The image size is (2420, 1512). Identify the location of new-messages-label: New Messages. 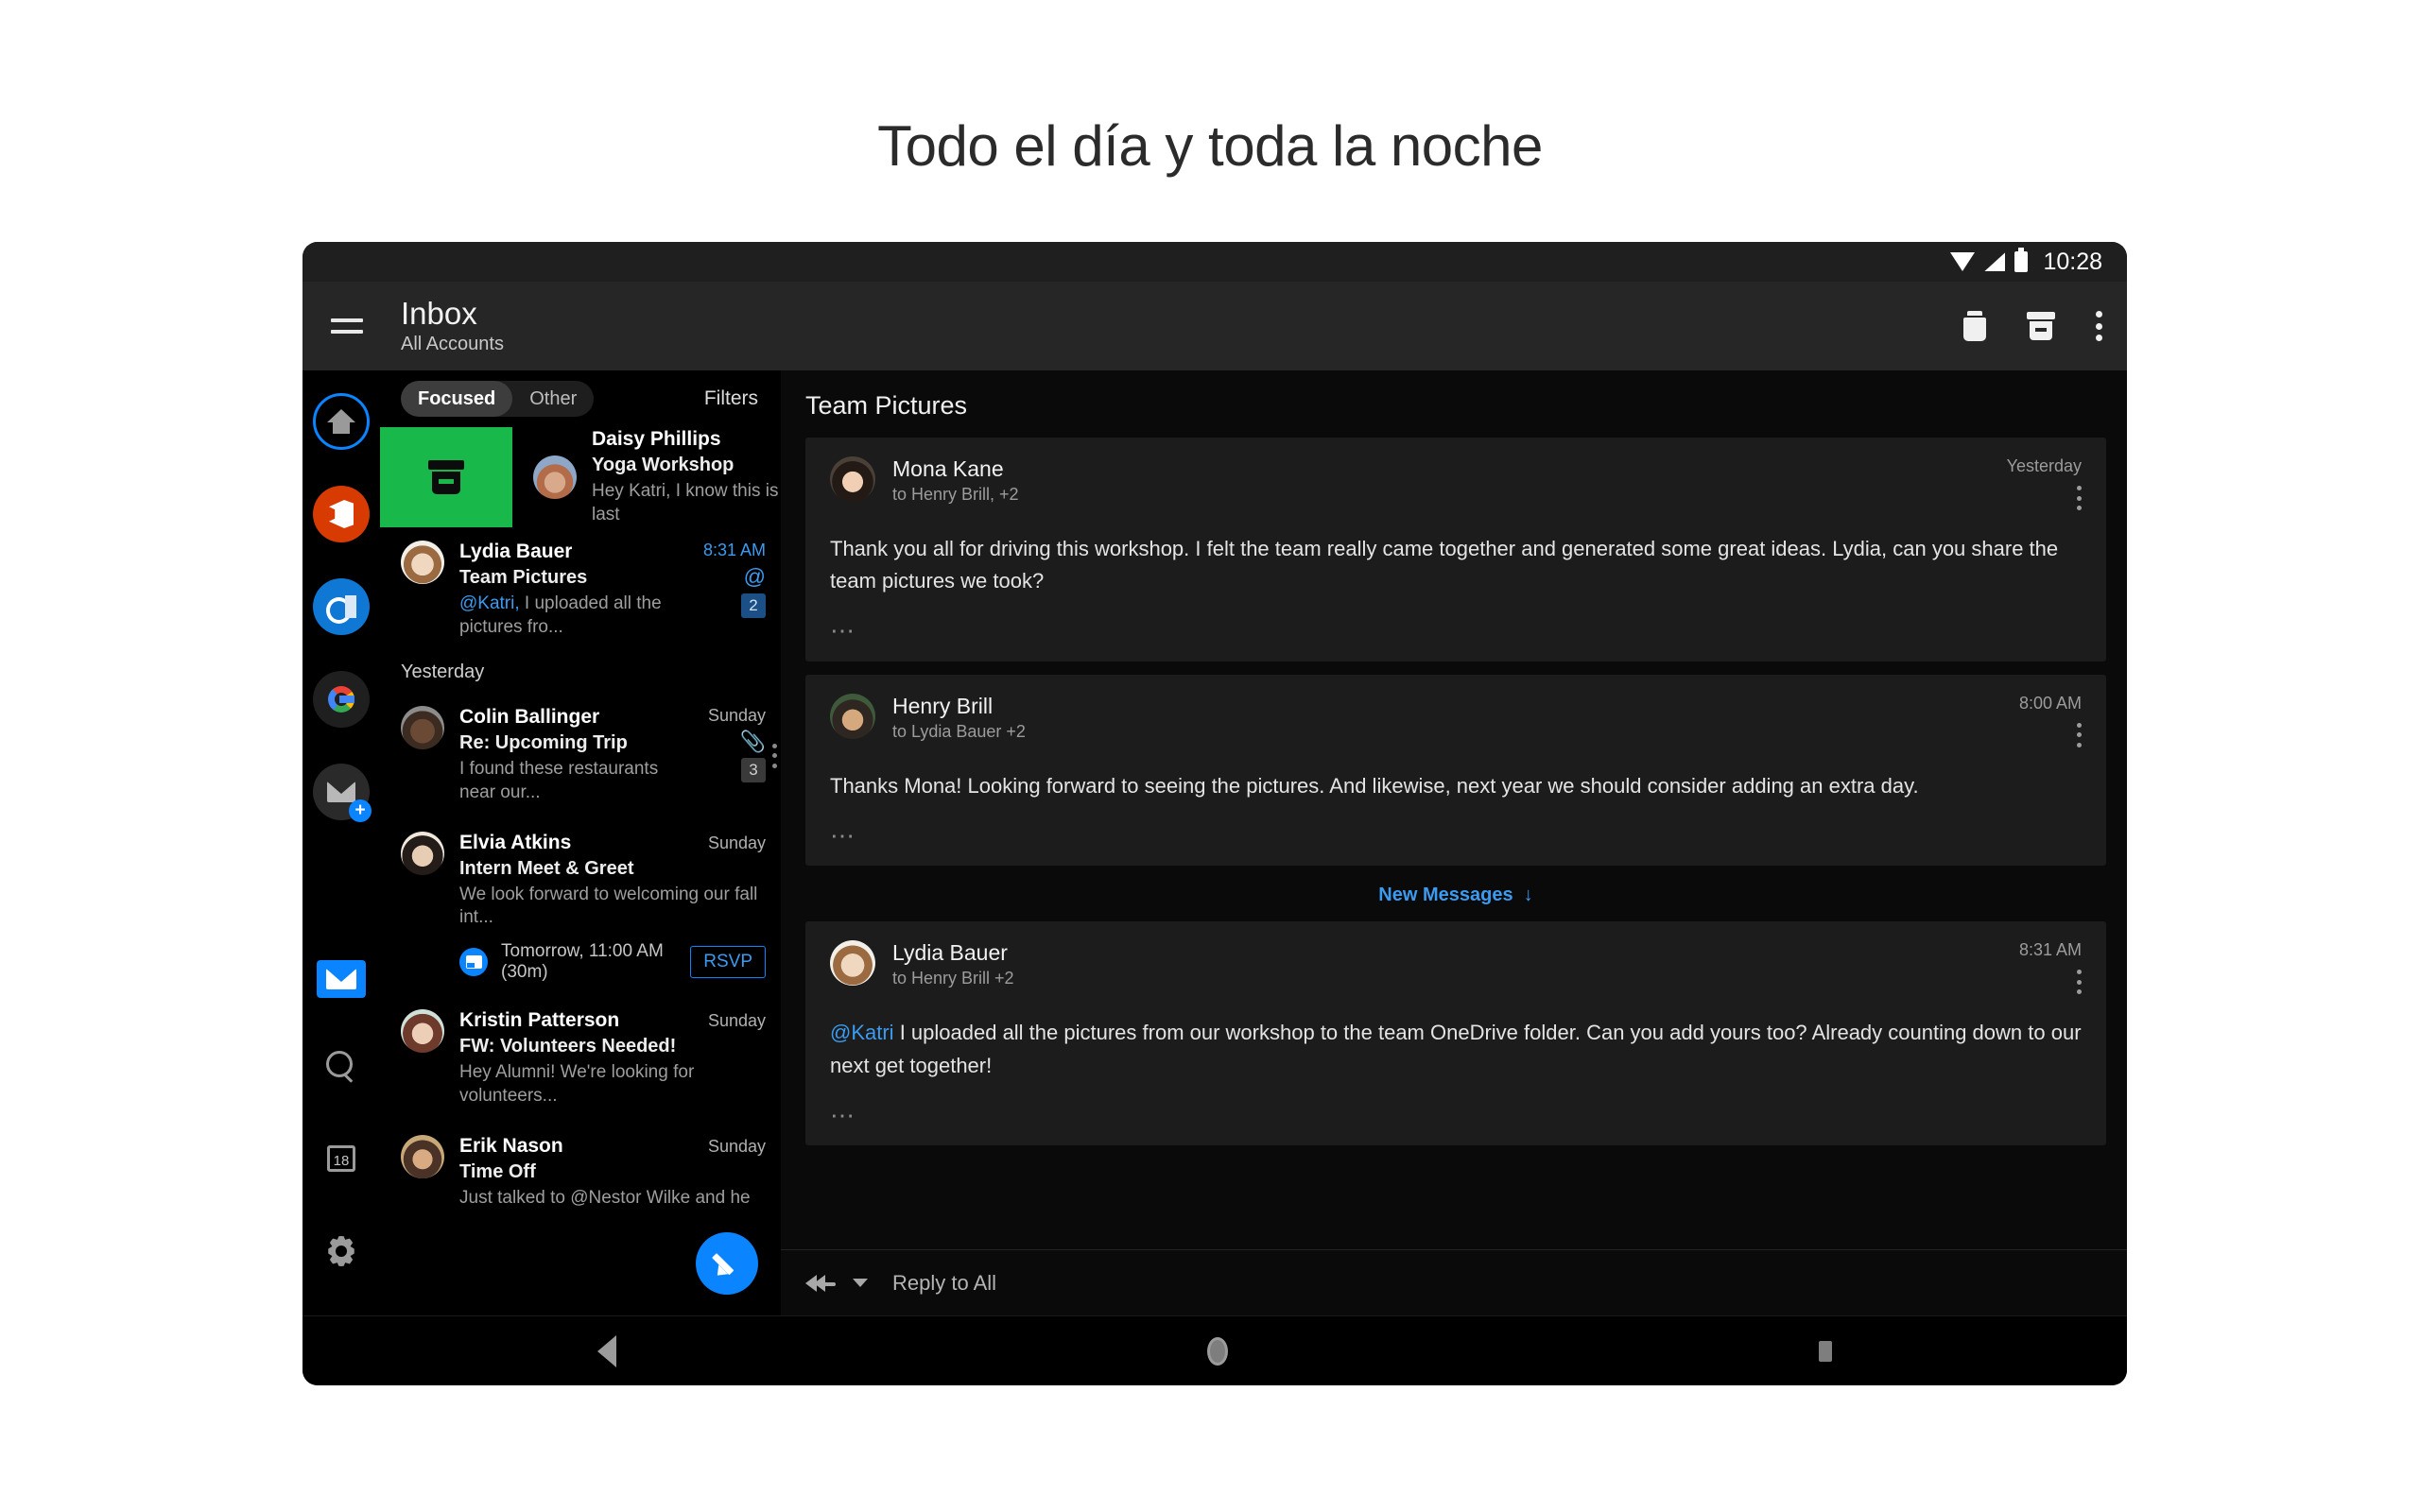
(1445, 895).